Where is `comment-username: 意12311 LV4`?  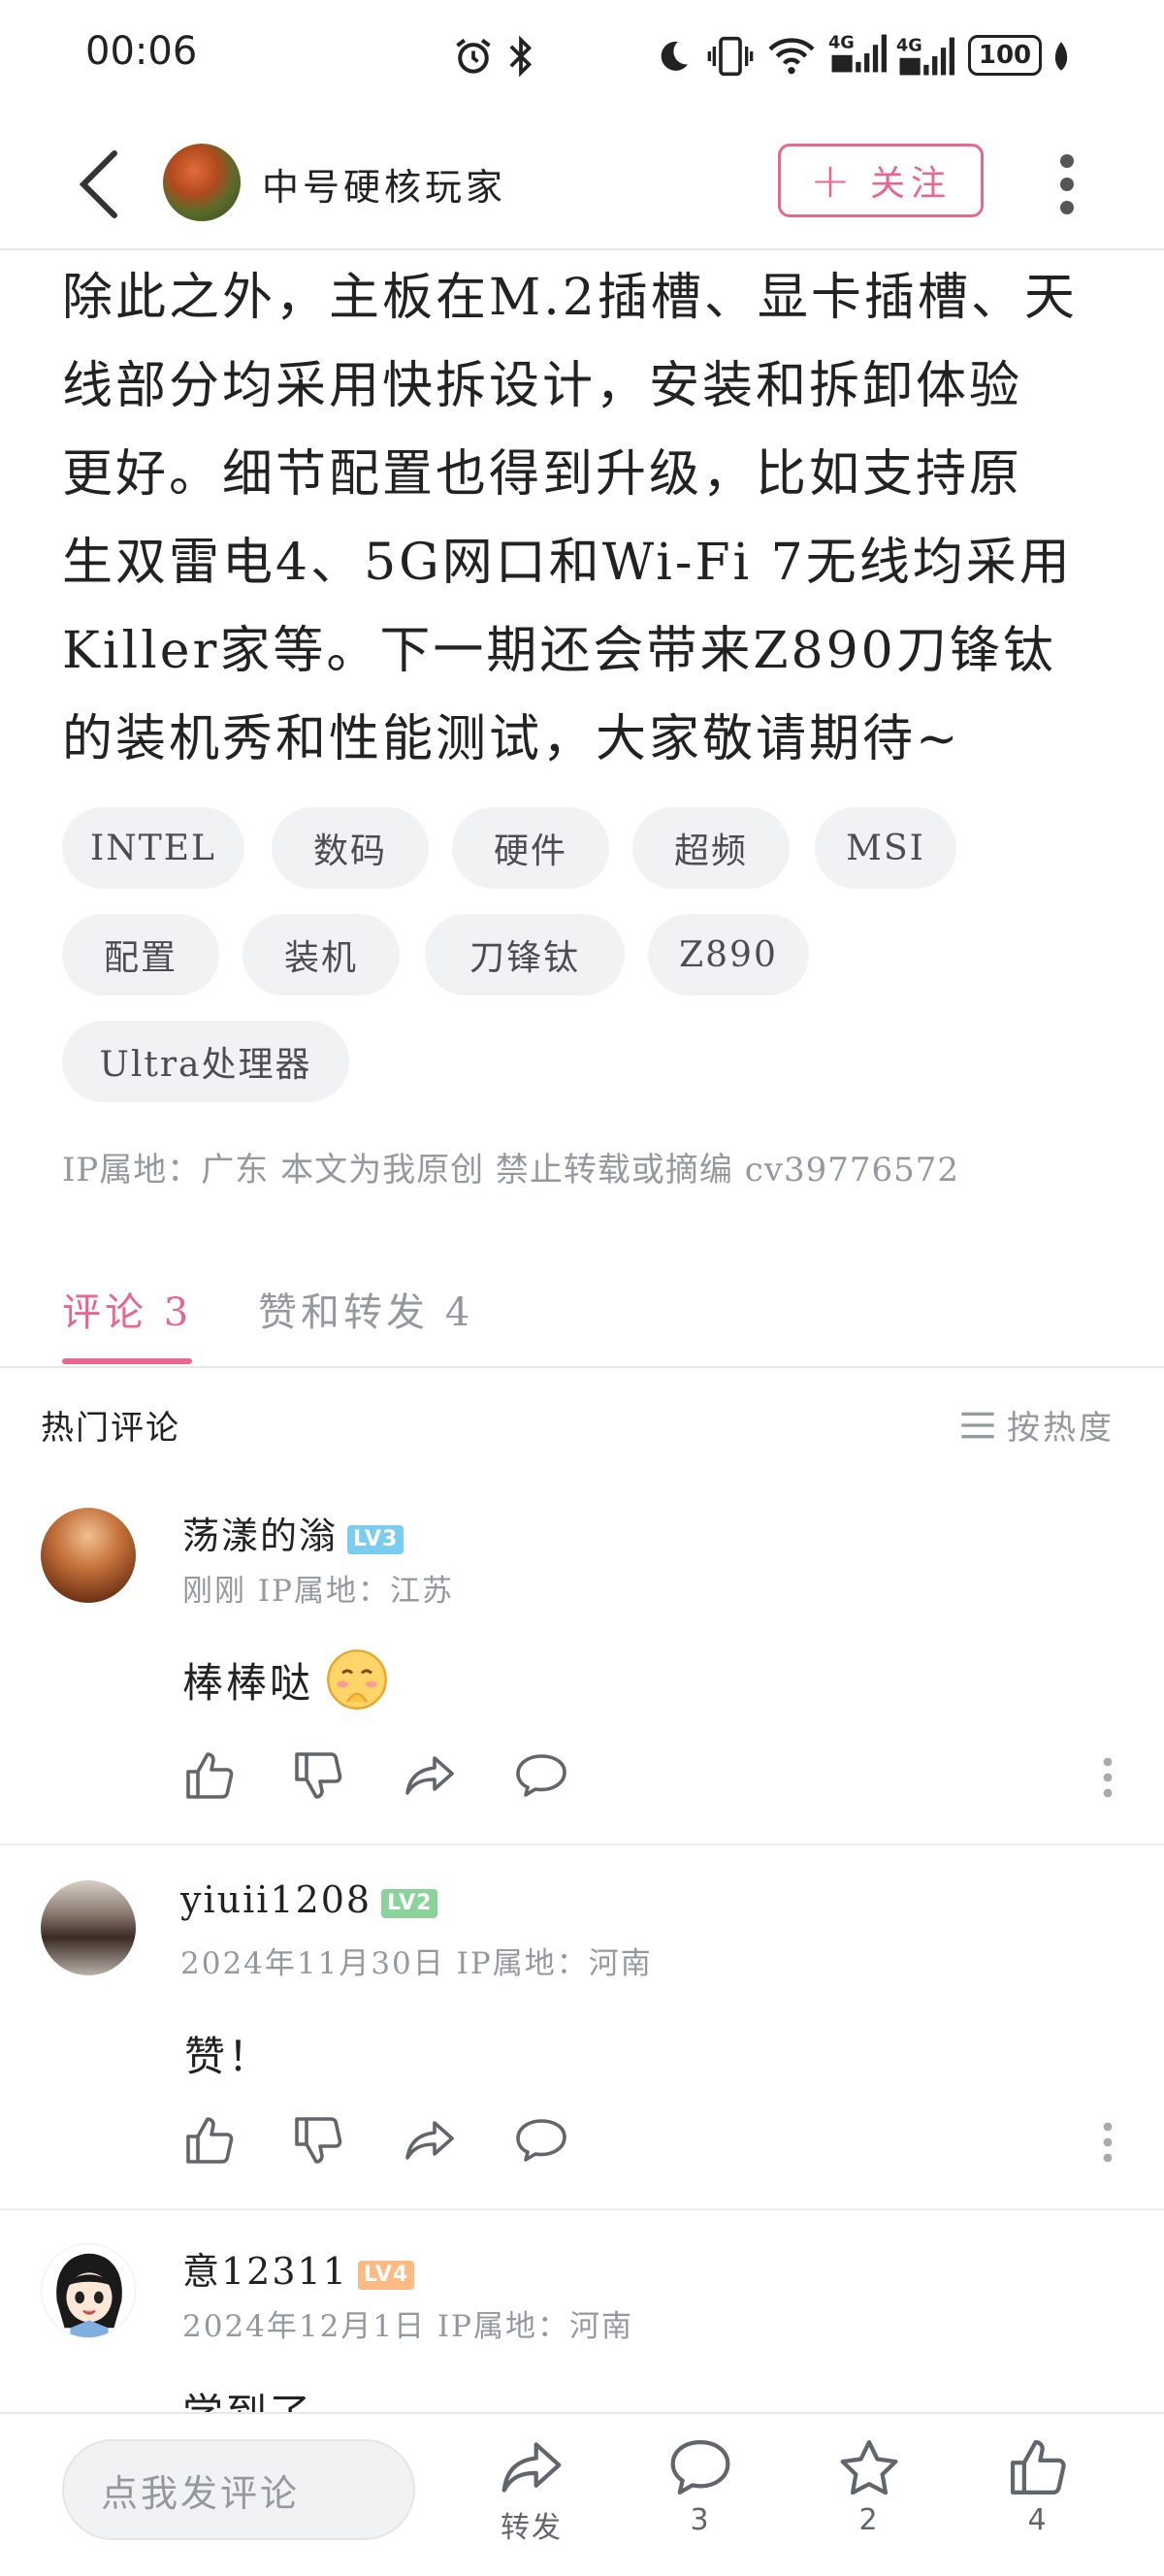 comment-username: 意12311 LV4 is located at coordinates (298, 2268).